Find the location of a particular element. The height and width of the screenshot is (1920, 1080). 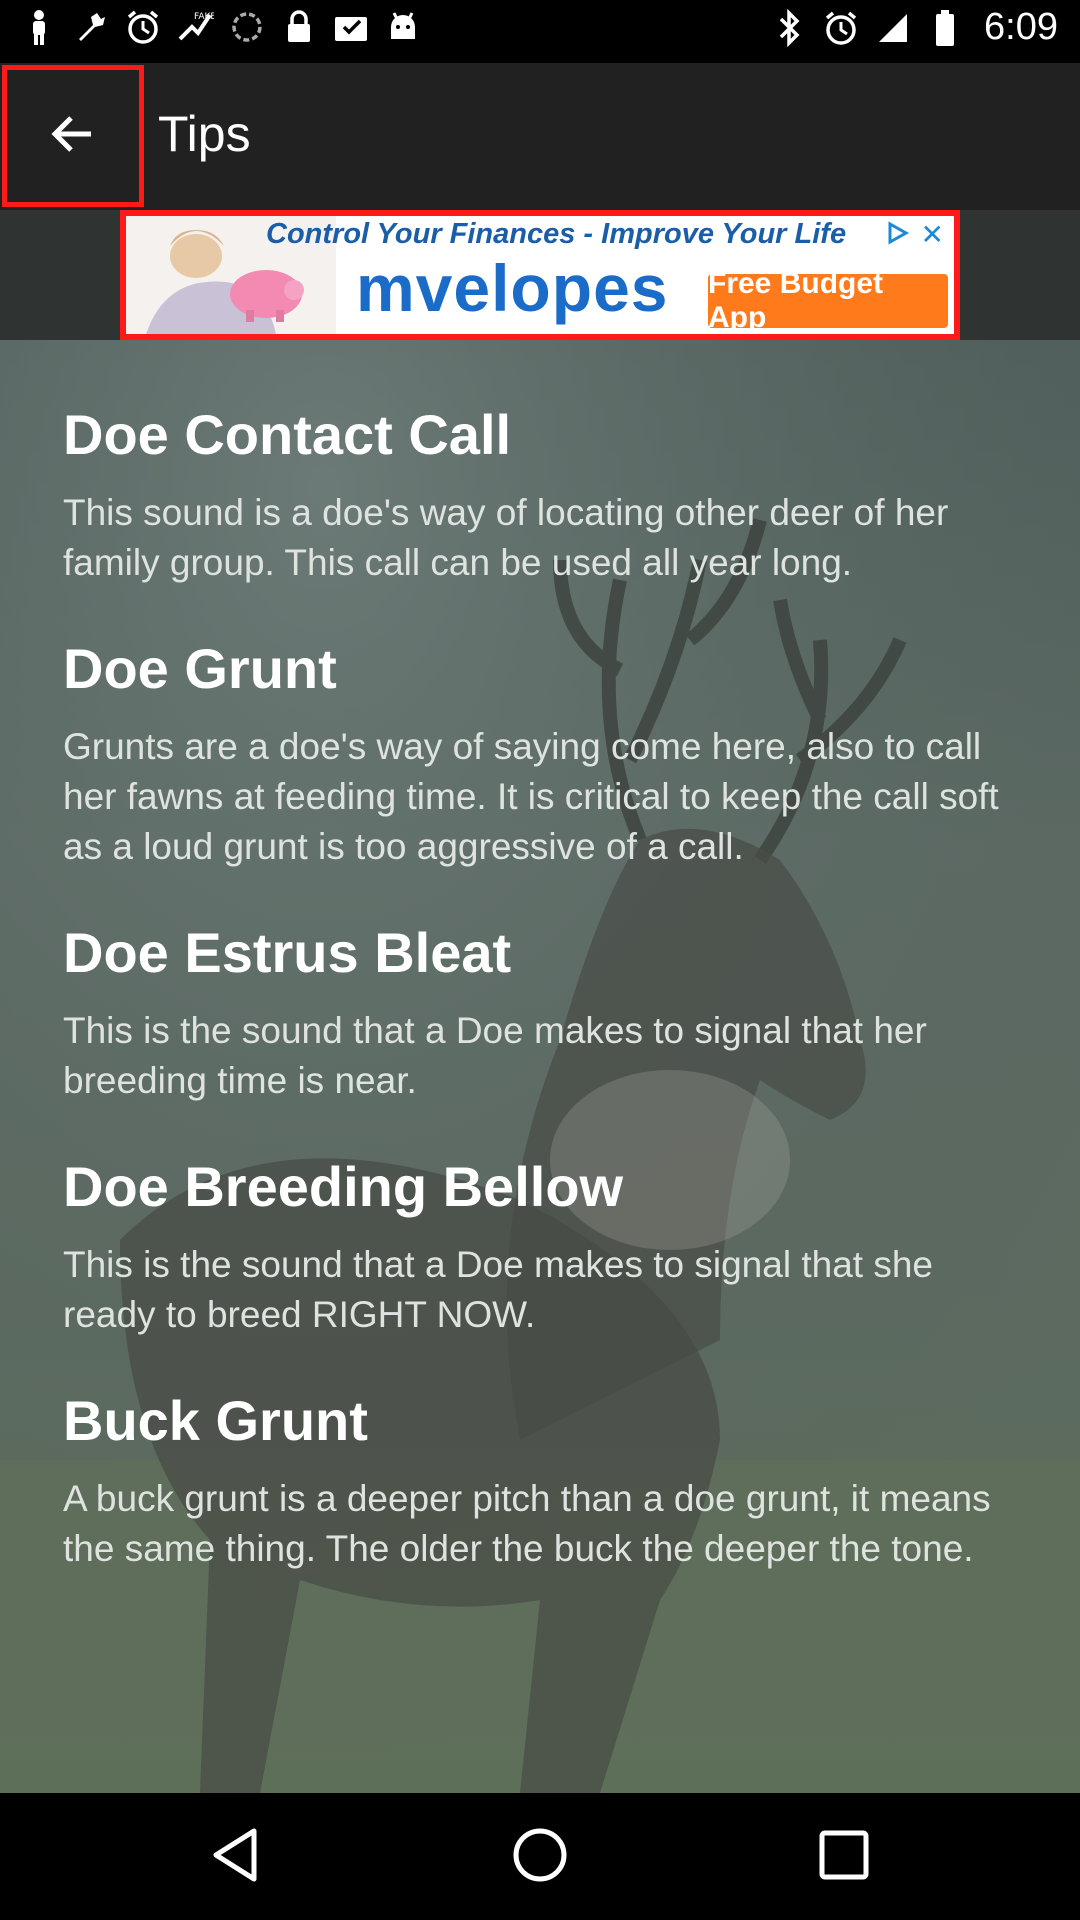

system-nav-bar is located at coordinates (540, 1856).